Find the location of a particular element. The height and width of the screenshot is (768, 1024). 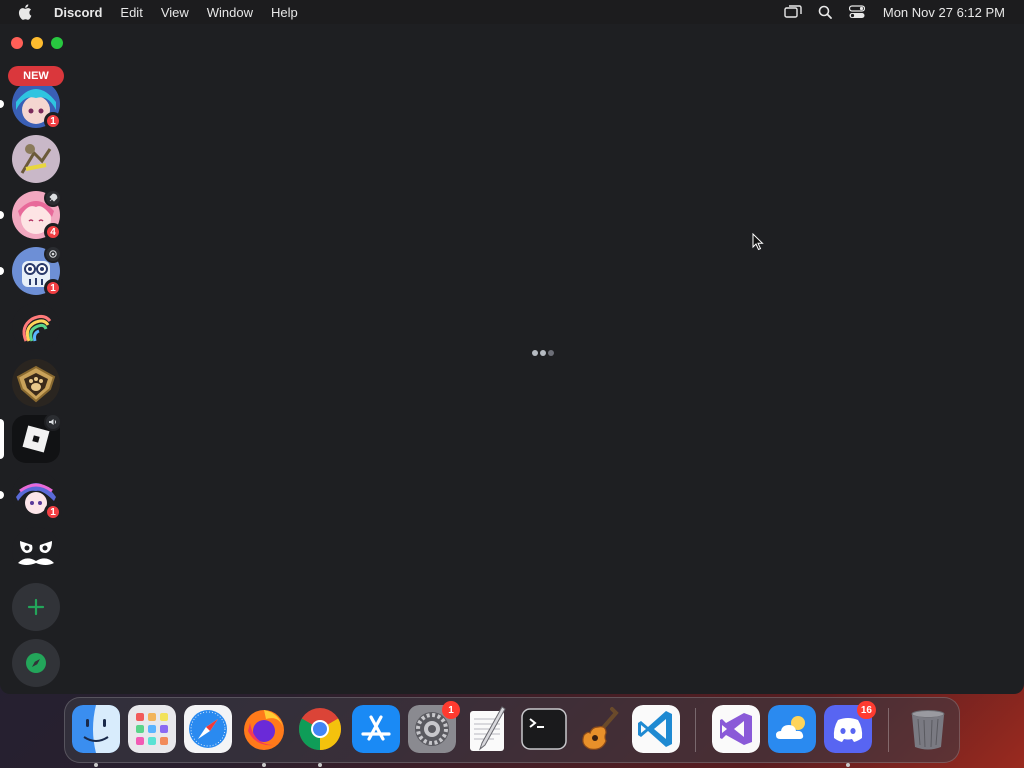

menu-view: View is located at coordinates (175, 12).